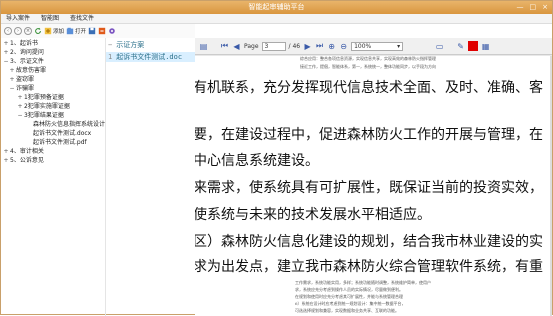 Image resolution: width=553 pixels, height=316 pixels. I want to click on open-icon, so click(70, 31).